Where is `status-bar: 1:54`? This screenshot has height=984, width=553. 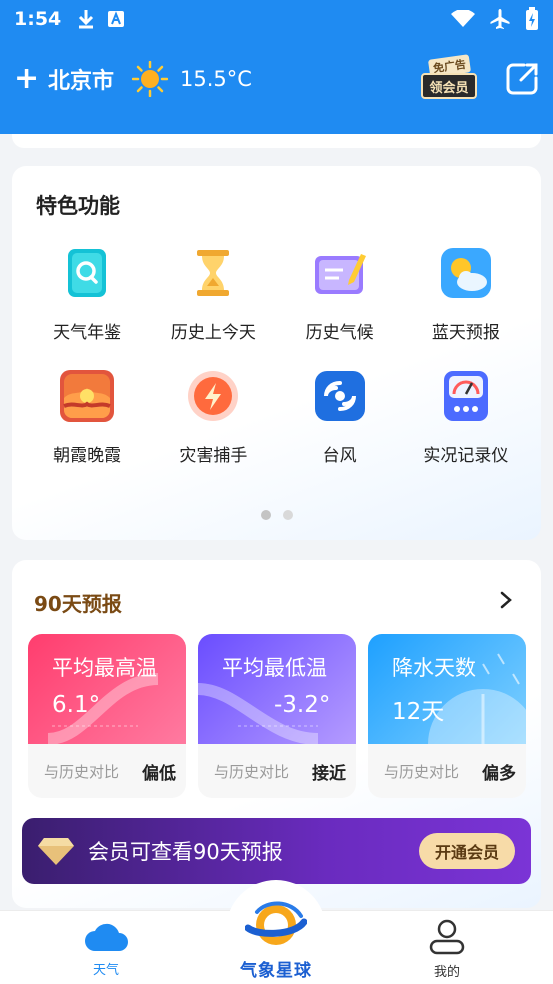 status-bar: 1:54 is located at coordinates (276, 19).